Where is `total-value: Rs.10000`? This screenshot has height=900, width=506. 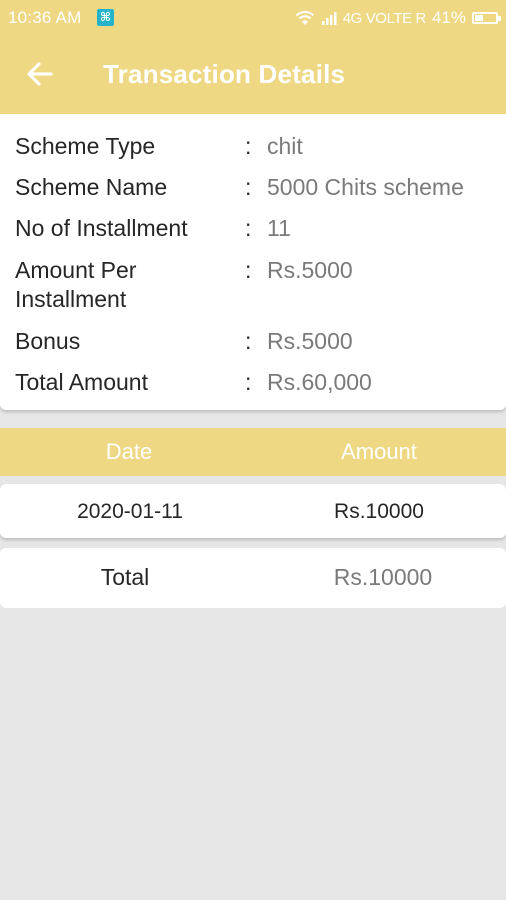 total-value: Rs.10000 is located at coordinates (383, 577).